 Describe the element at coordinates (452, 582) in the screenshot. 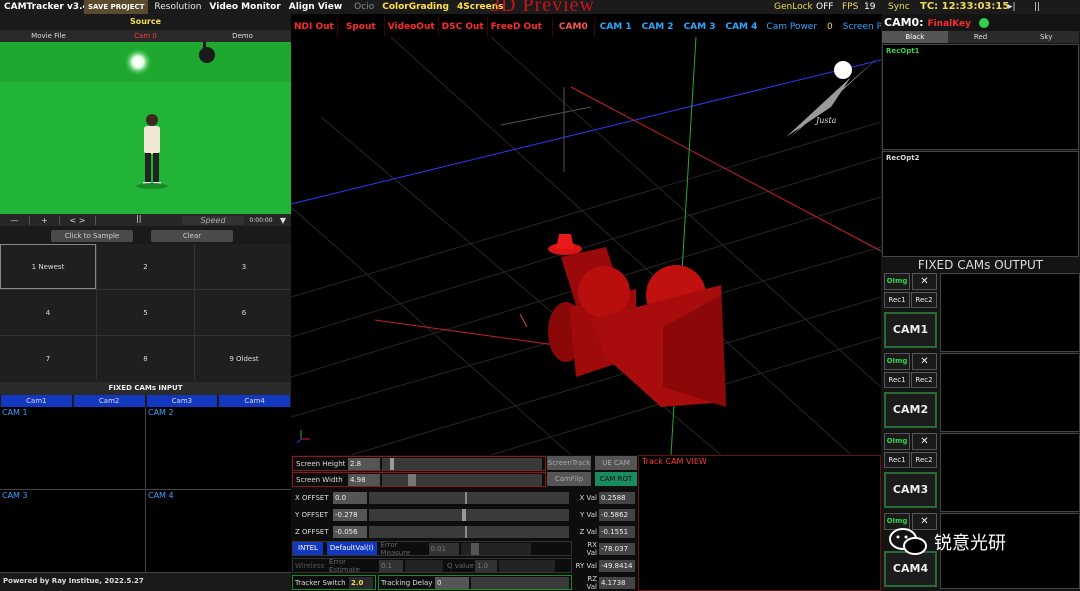

I see `tracking-delay-field: 0` at that location.